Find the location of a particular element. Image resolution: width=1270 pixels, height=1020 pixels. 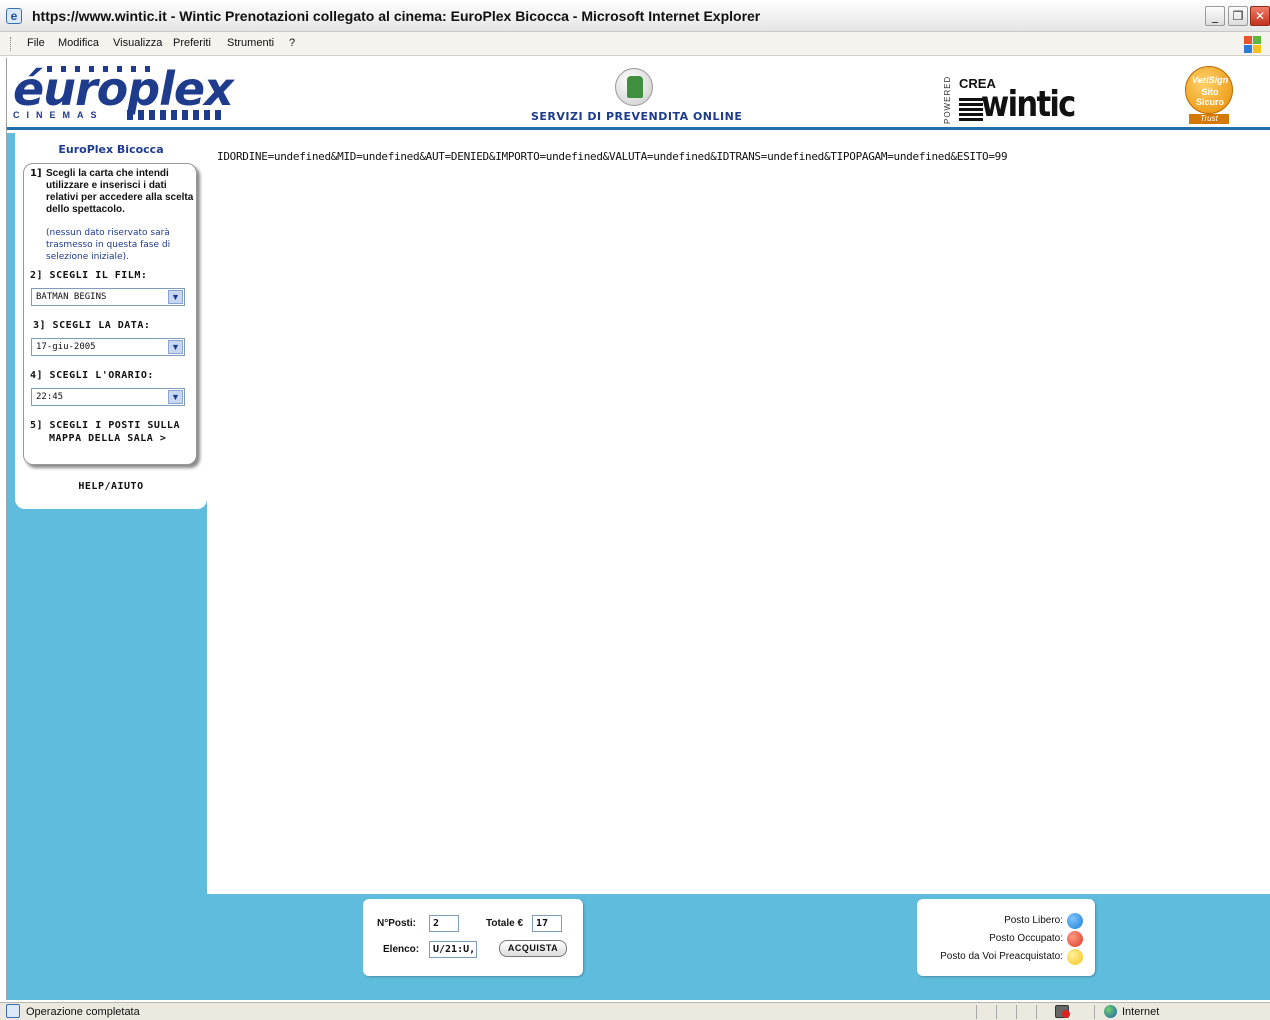

step5-link-line2: MAPPA DELLA SALA > is located at coordinates (107, 438).